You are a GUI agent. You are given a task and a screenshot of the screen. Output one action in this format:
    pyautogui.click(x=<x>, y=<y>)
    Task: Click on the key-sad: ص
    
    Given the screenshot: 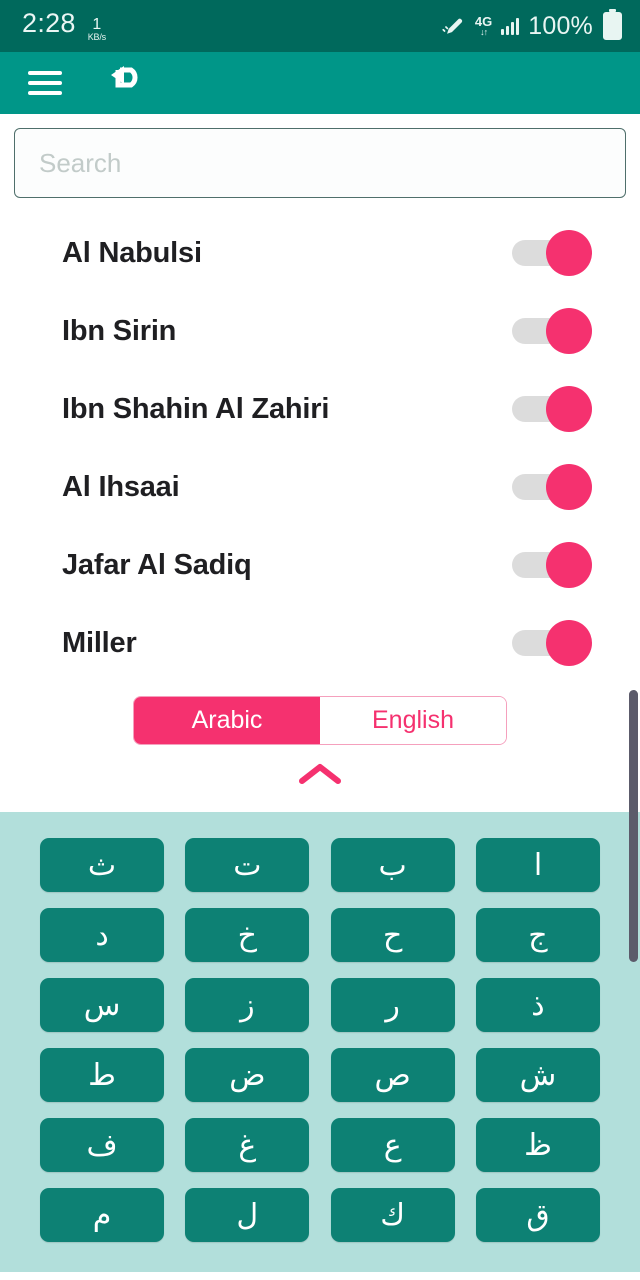 What is the action you would take?
    pyautogui.click(x=392, y=1075)
    